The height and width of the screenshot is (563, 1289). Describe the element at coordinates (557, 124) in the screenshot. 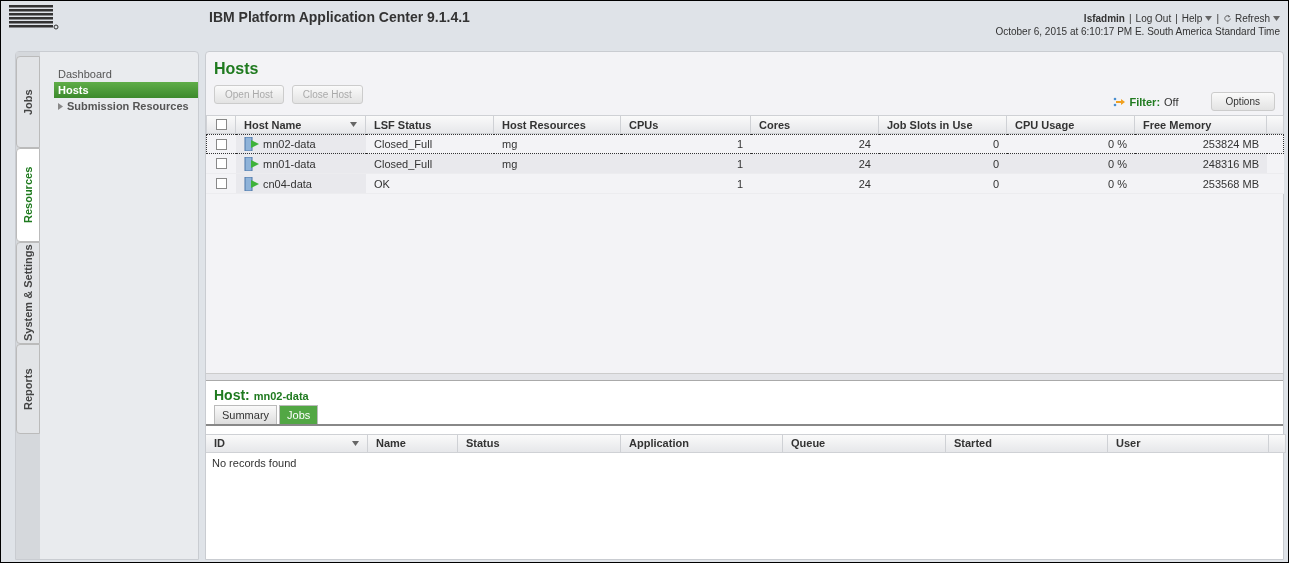

I see `column-header: Host Resources` at that location.